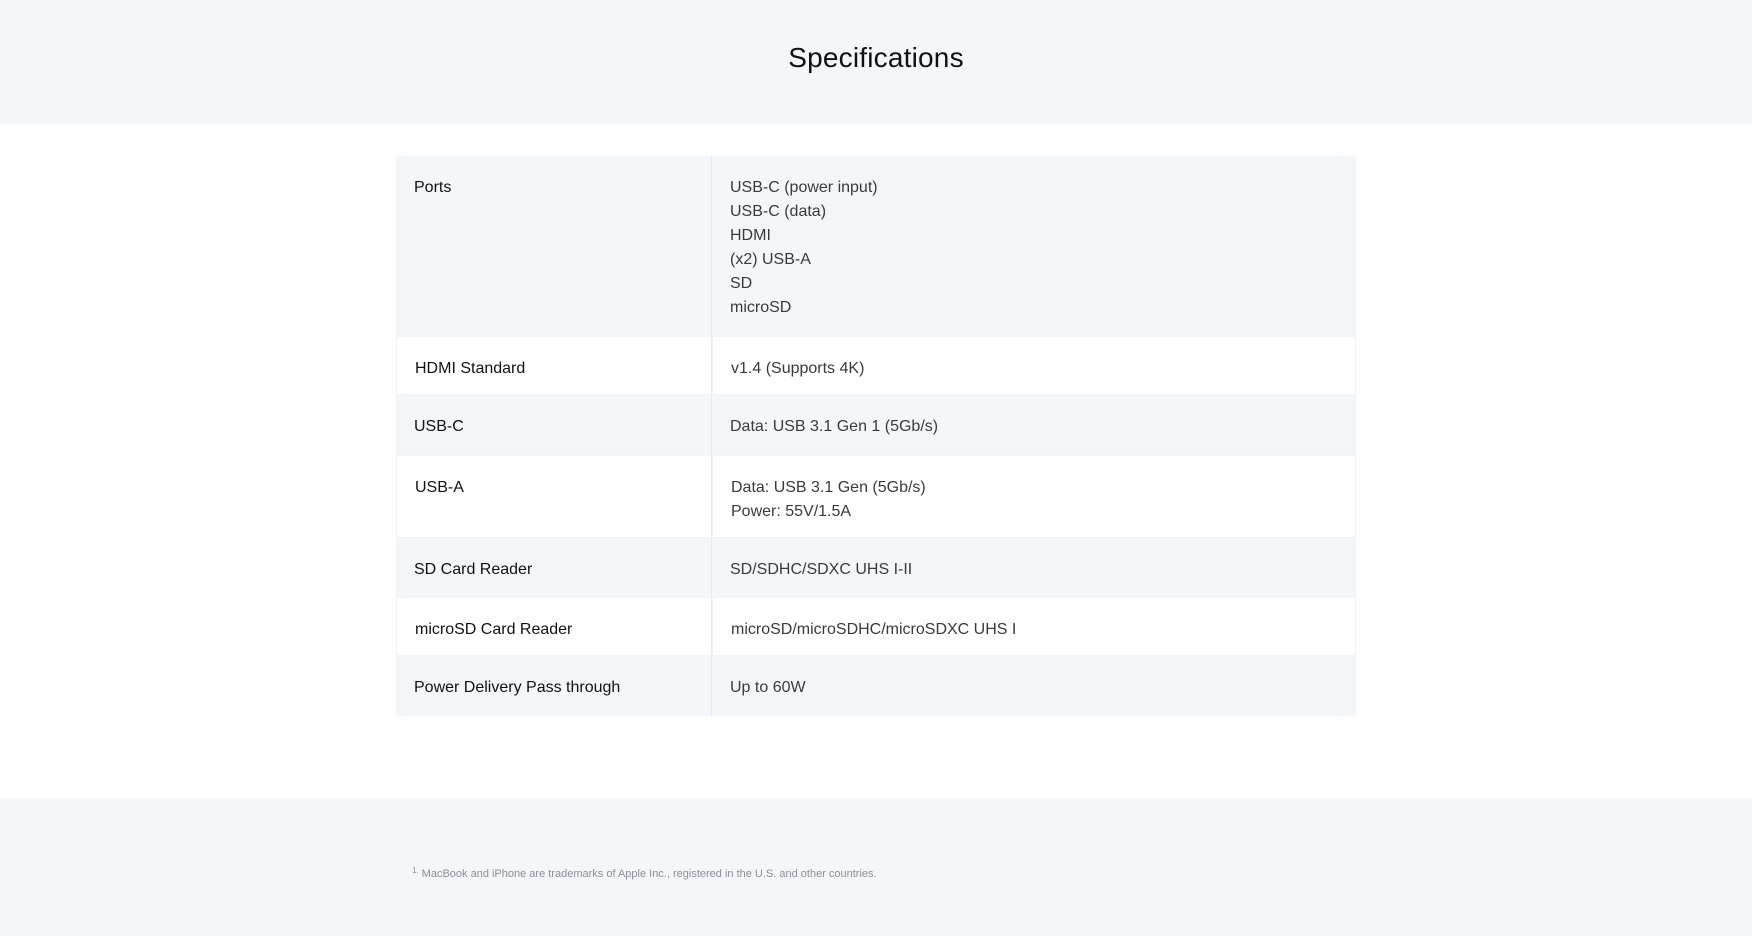 This screenshot has width=1752, height=936. I want to click on spec-row-sd-card-reader: SD Card Reader SD/SDHC/SDXC UHS I-II, so click(876, 567).